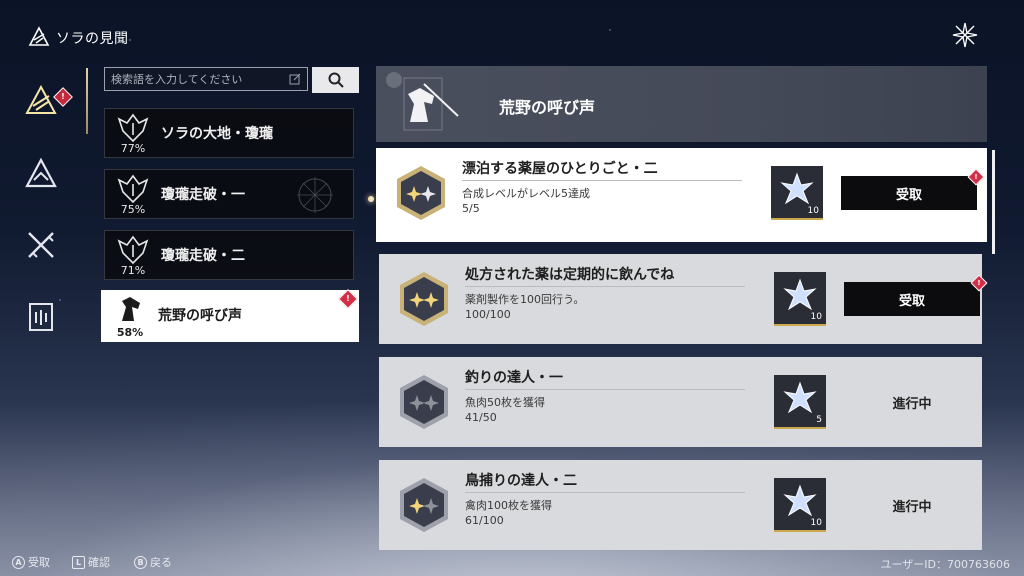 This screenshot has width=1024, height=576. I want to click on close-icon, so click(965, 35).